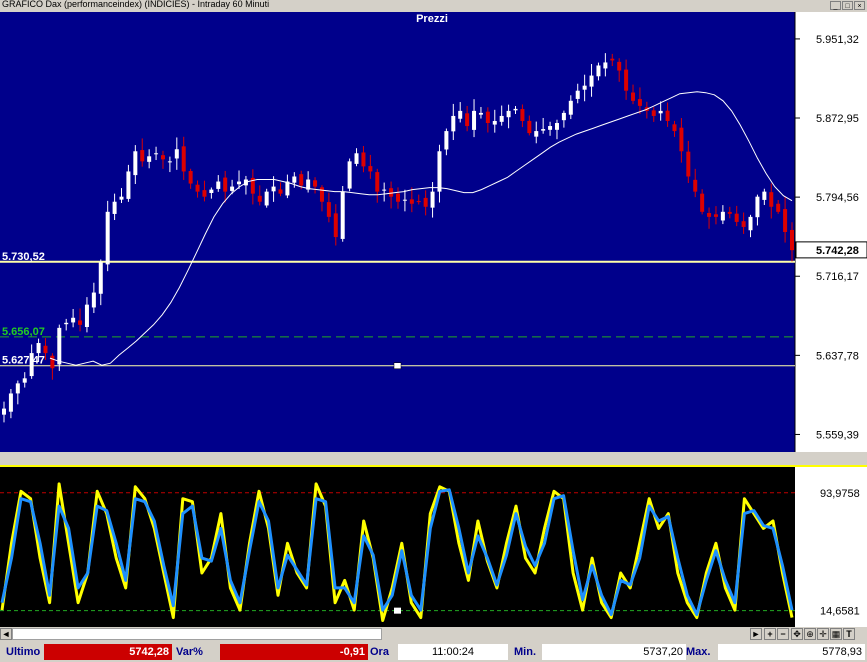  I want to click on max-value: 5778,93, so click(791, 652).